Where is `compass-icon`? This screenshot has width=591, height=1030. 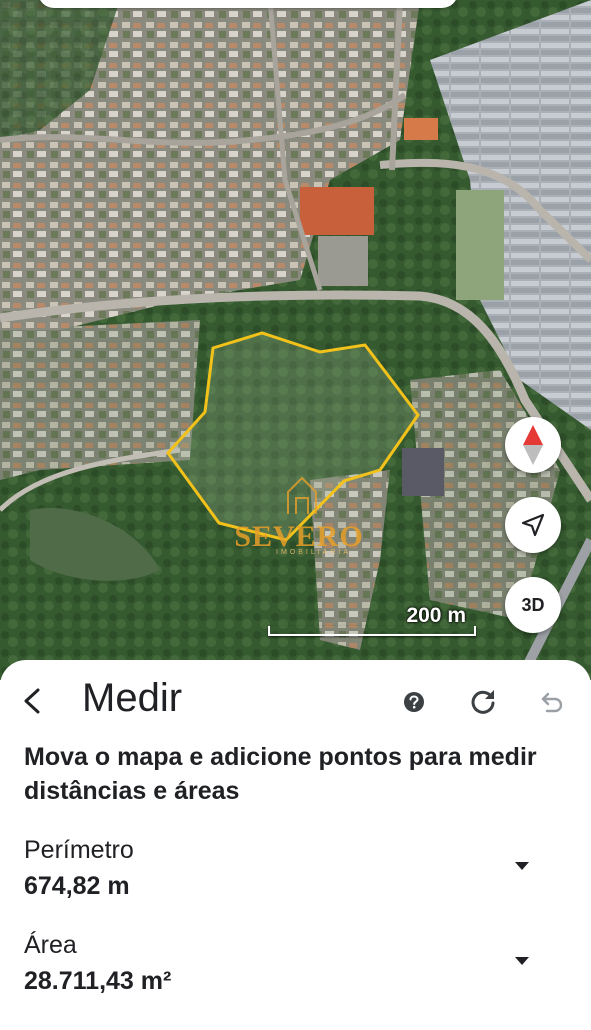
compass-icon is located at coordinates (533, 445).